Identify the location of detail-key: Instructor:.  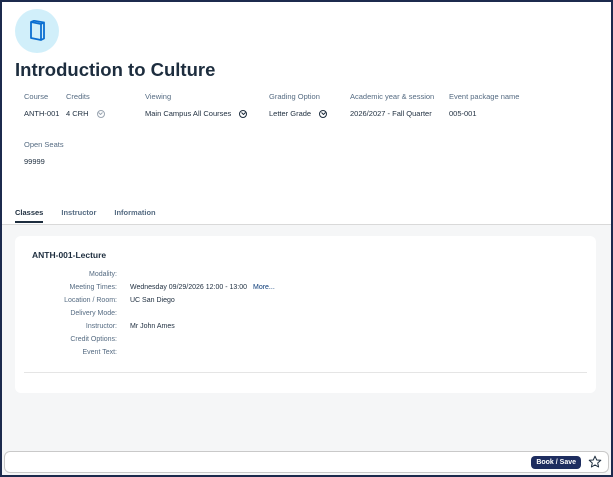
(101, 326).